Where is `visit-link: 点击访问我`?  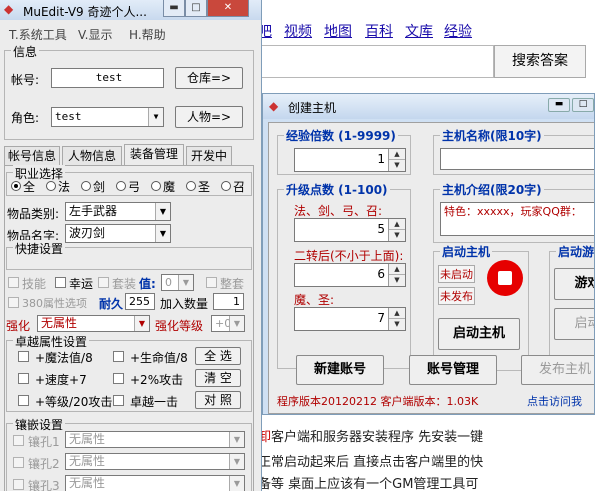
visit-link: 点击访问我 is located at coordinates (554, 401).